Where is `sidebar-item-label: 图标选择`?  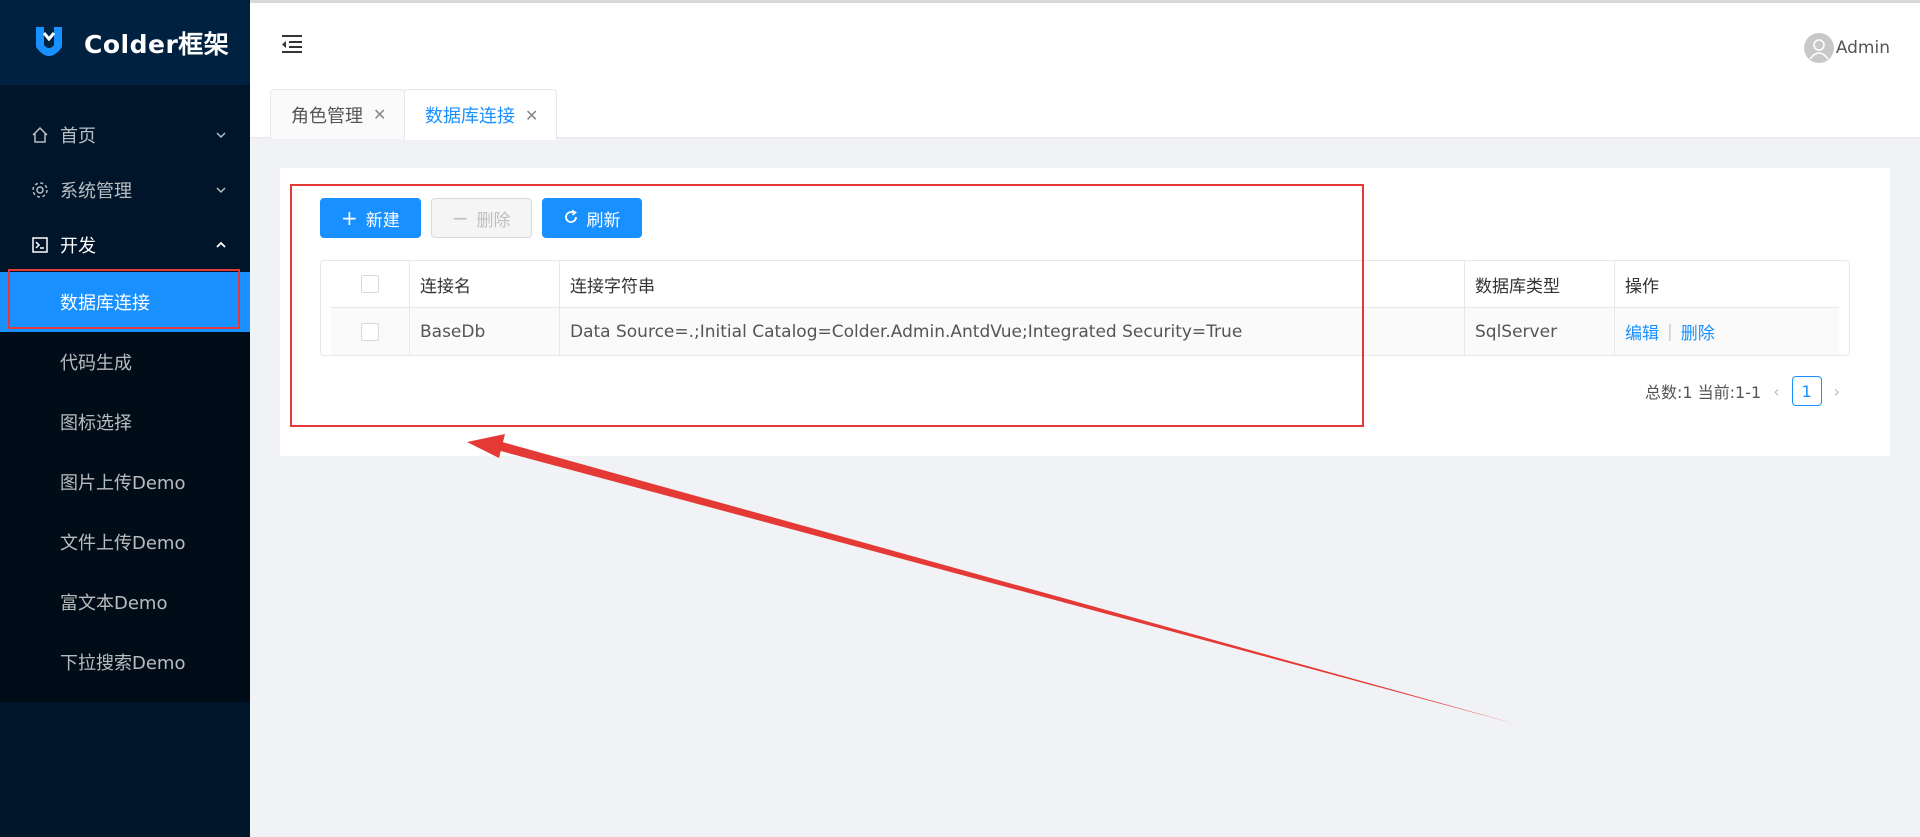 sidebar-item-label: 图标选择 is located at coordinates (96, 423).